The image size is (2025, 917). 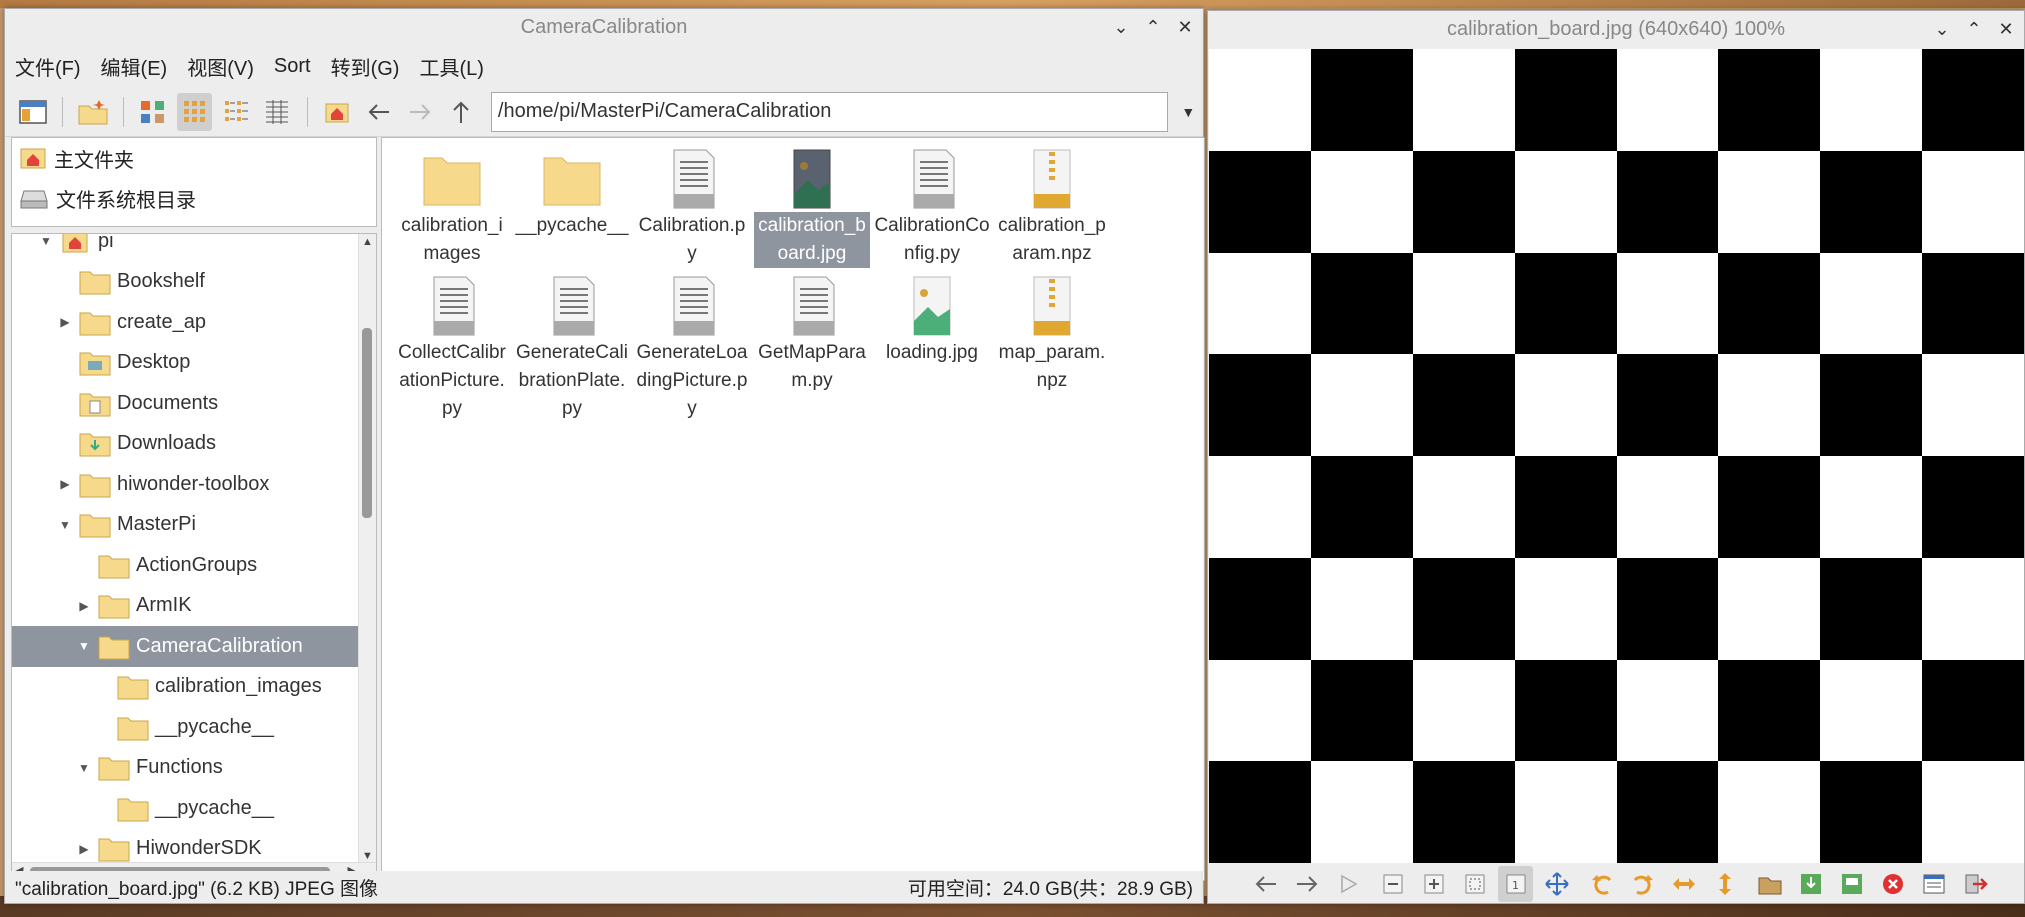 I want to click on tree-item: ▶ ArmIK, so click(x=186, y=606).